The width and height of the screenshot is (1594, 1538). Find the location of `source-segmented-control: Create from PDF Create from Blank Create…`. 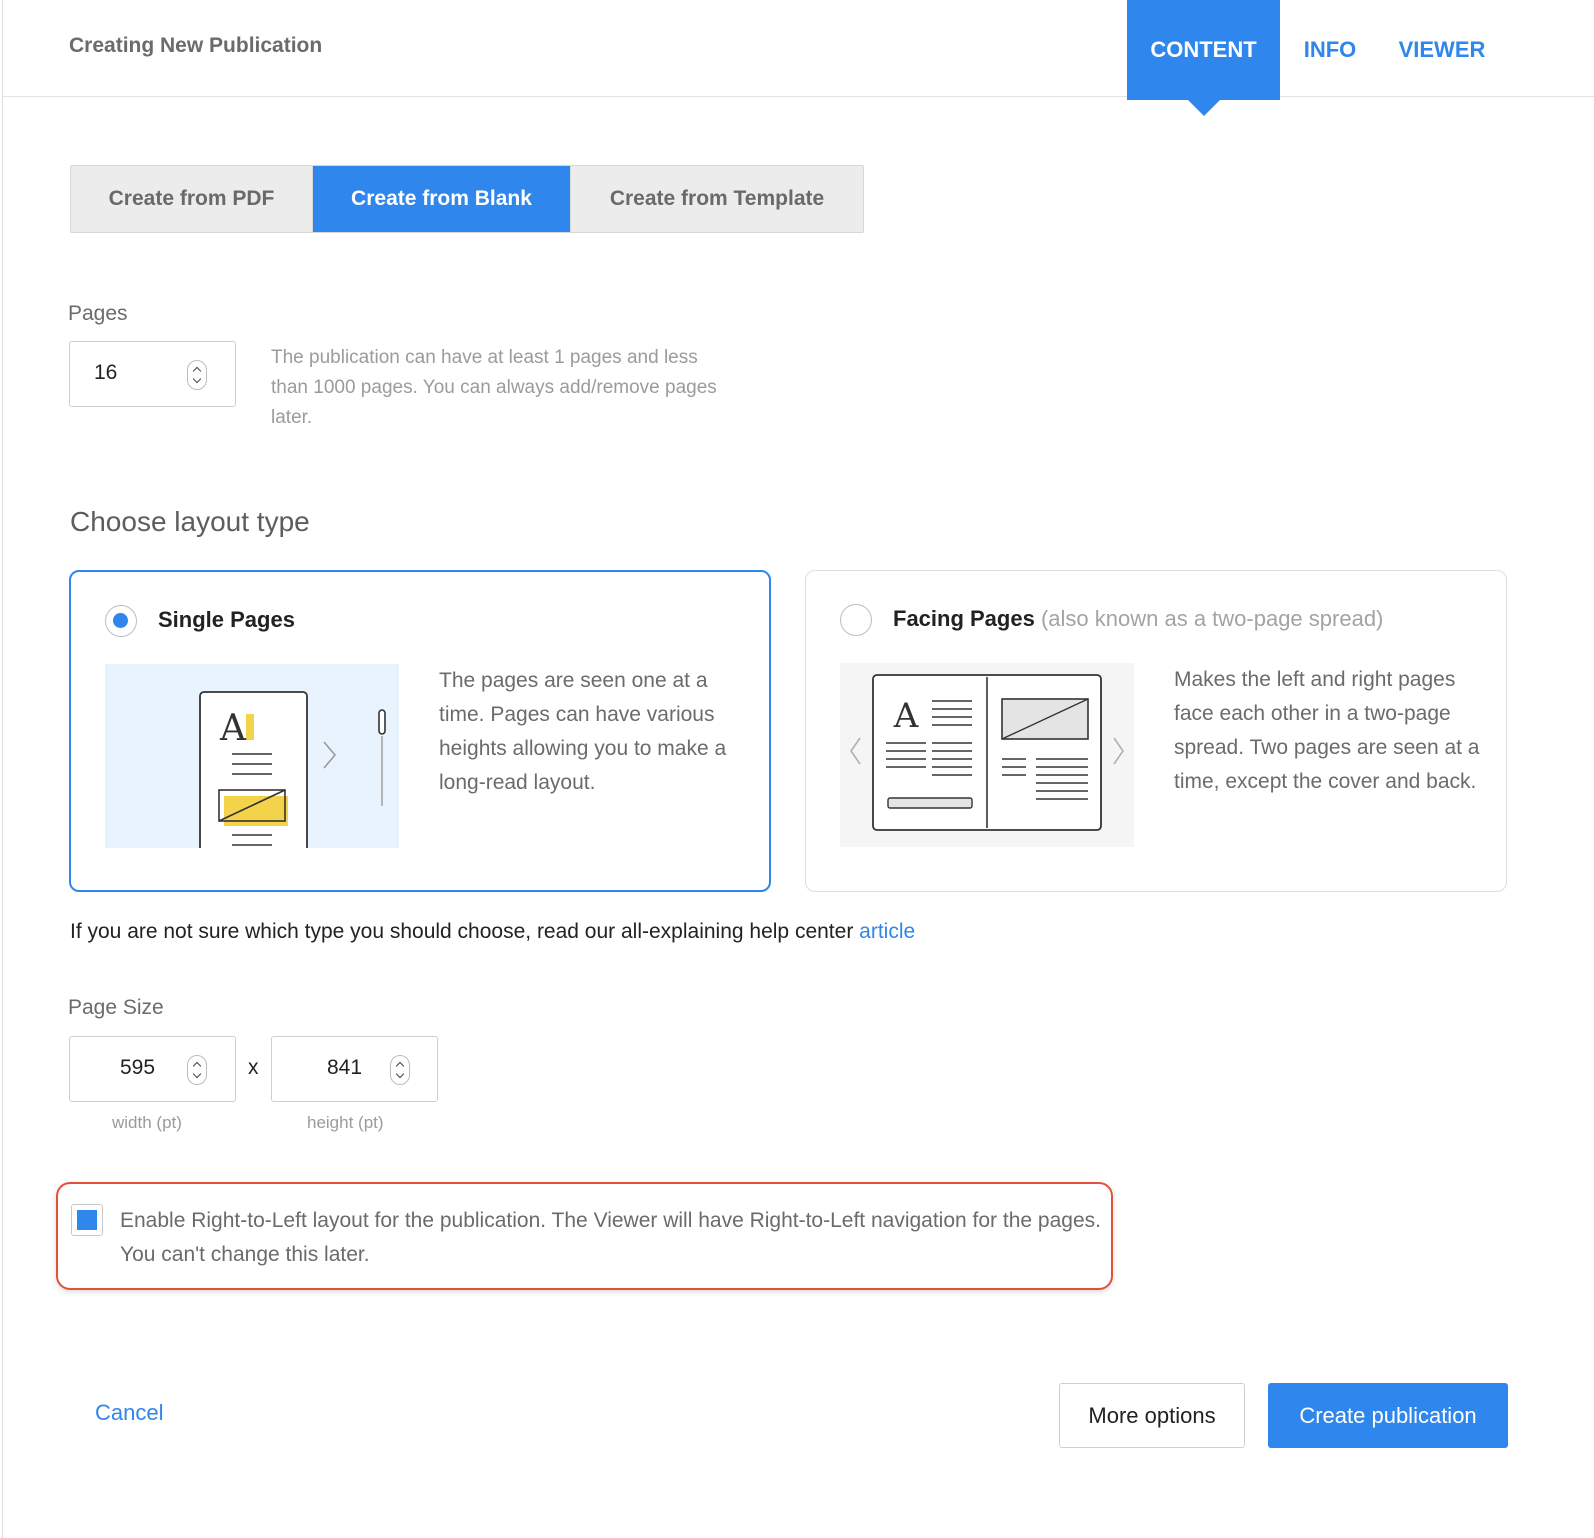

source-segmented-control: Create from PDF Create from Blank Create… is located at coordinates (467, 199).